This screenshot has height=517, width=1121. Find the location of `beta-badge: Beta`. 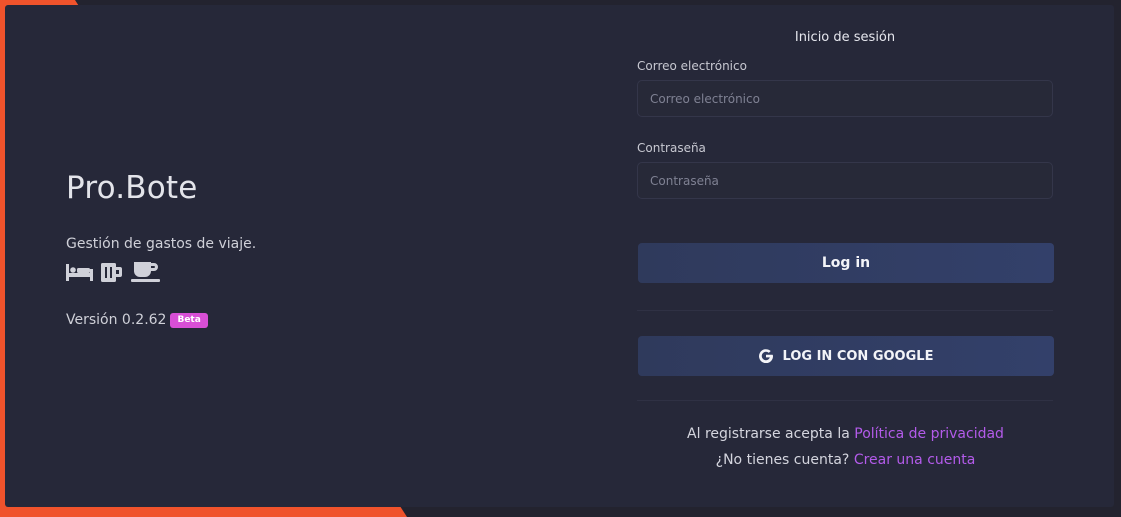

beta-badge: Beta is located at coordinates (189, 320).